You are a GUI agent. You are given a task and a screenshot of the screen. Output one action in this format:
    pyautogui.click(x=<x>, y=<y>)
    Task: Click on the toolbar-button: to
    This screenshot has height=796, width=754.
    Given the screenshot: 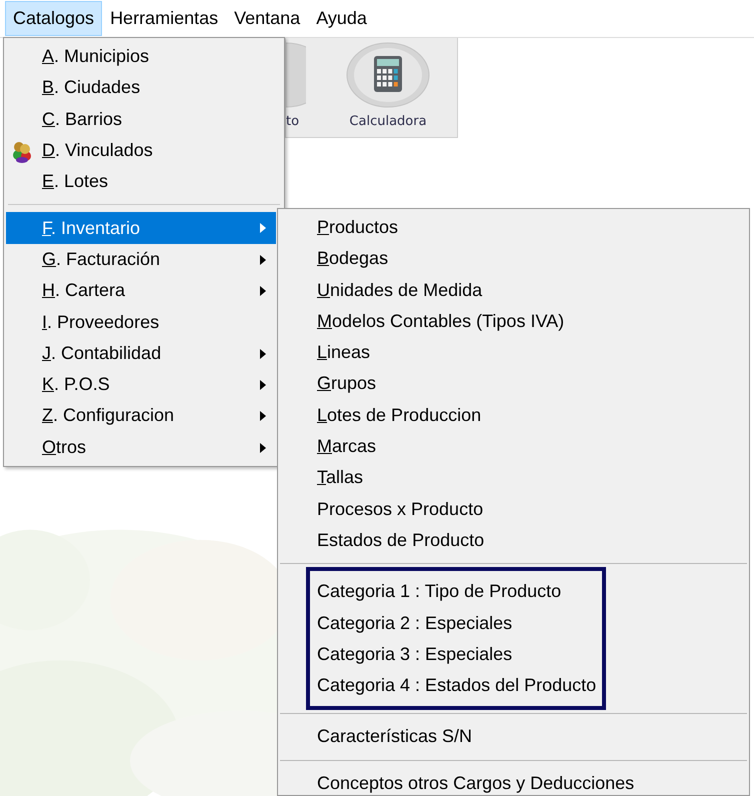 What is the action you would take?
    pyautogui.click(x=306, y=85)
    